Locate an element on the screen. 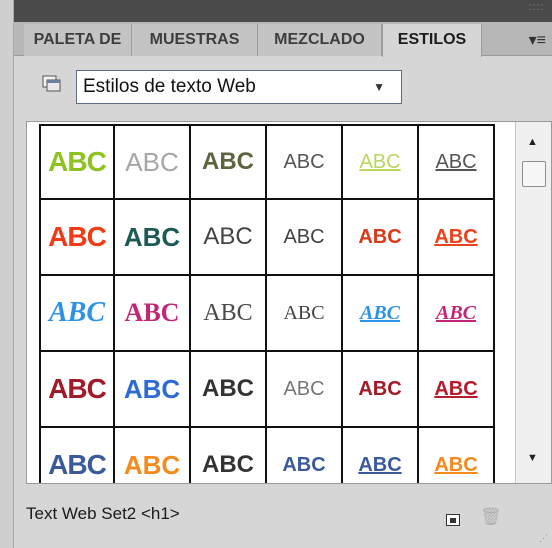 The width and height of the screenshot is (552, 548). style-set-row: Estilos de texto Web ▼ is located at coordinates (283, 87).